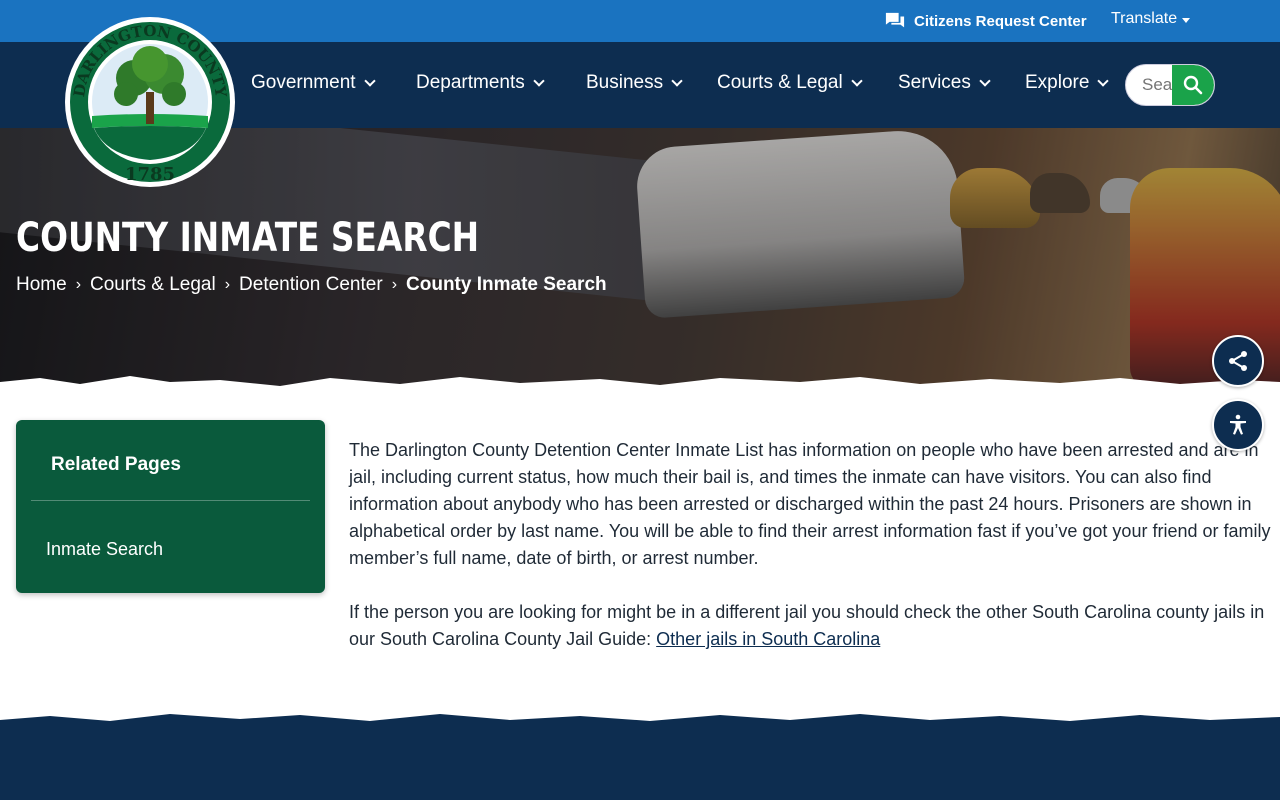 Image resolution: width=1280 pixels, height=800 pixels. Describe the element at coordinates (170, 500) in the screenshot. I see `divider` at that location.